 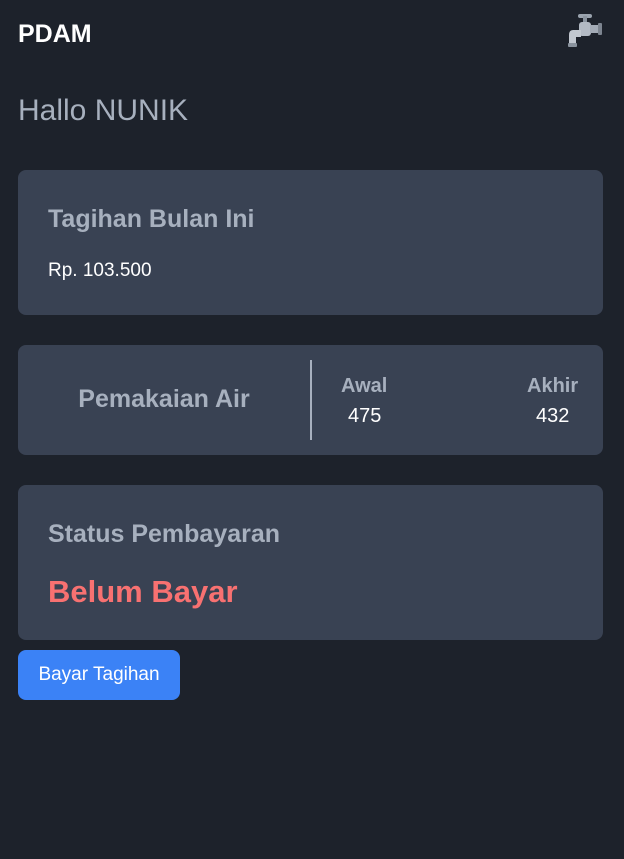 I want to click on bill-title: Tagihan Bulan Ini, so click(x=151, y=219).